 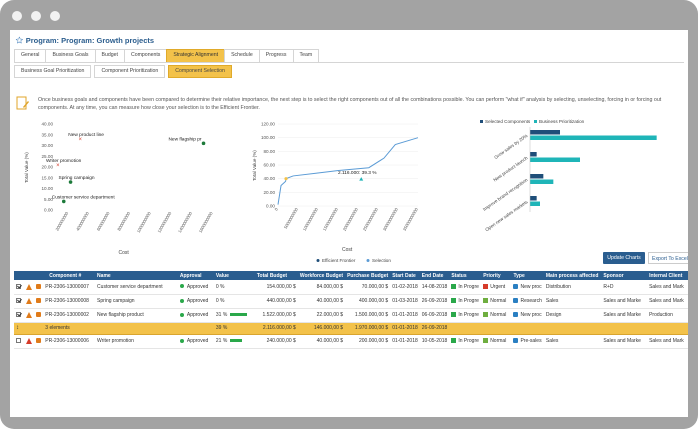 I want to click on column-header: Priority, so click(x=496, y=275).